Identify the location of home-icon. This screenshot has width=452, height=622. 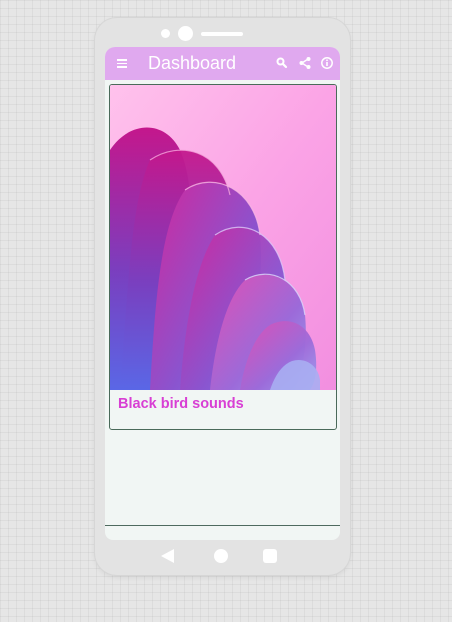
(221, 556).